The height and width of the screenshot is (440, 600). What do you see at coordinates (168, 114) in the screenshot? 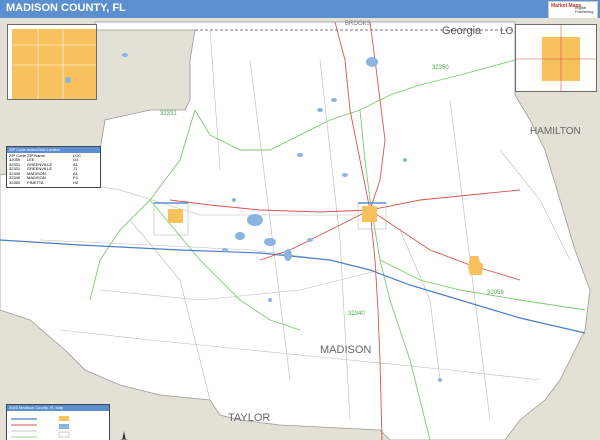
I see `zip-label-32331: 32331` at bounding box center [168, 114].